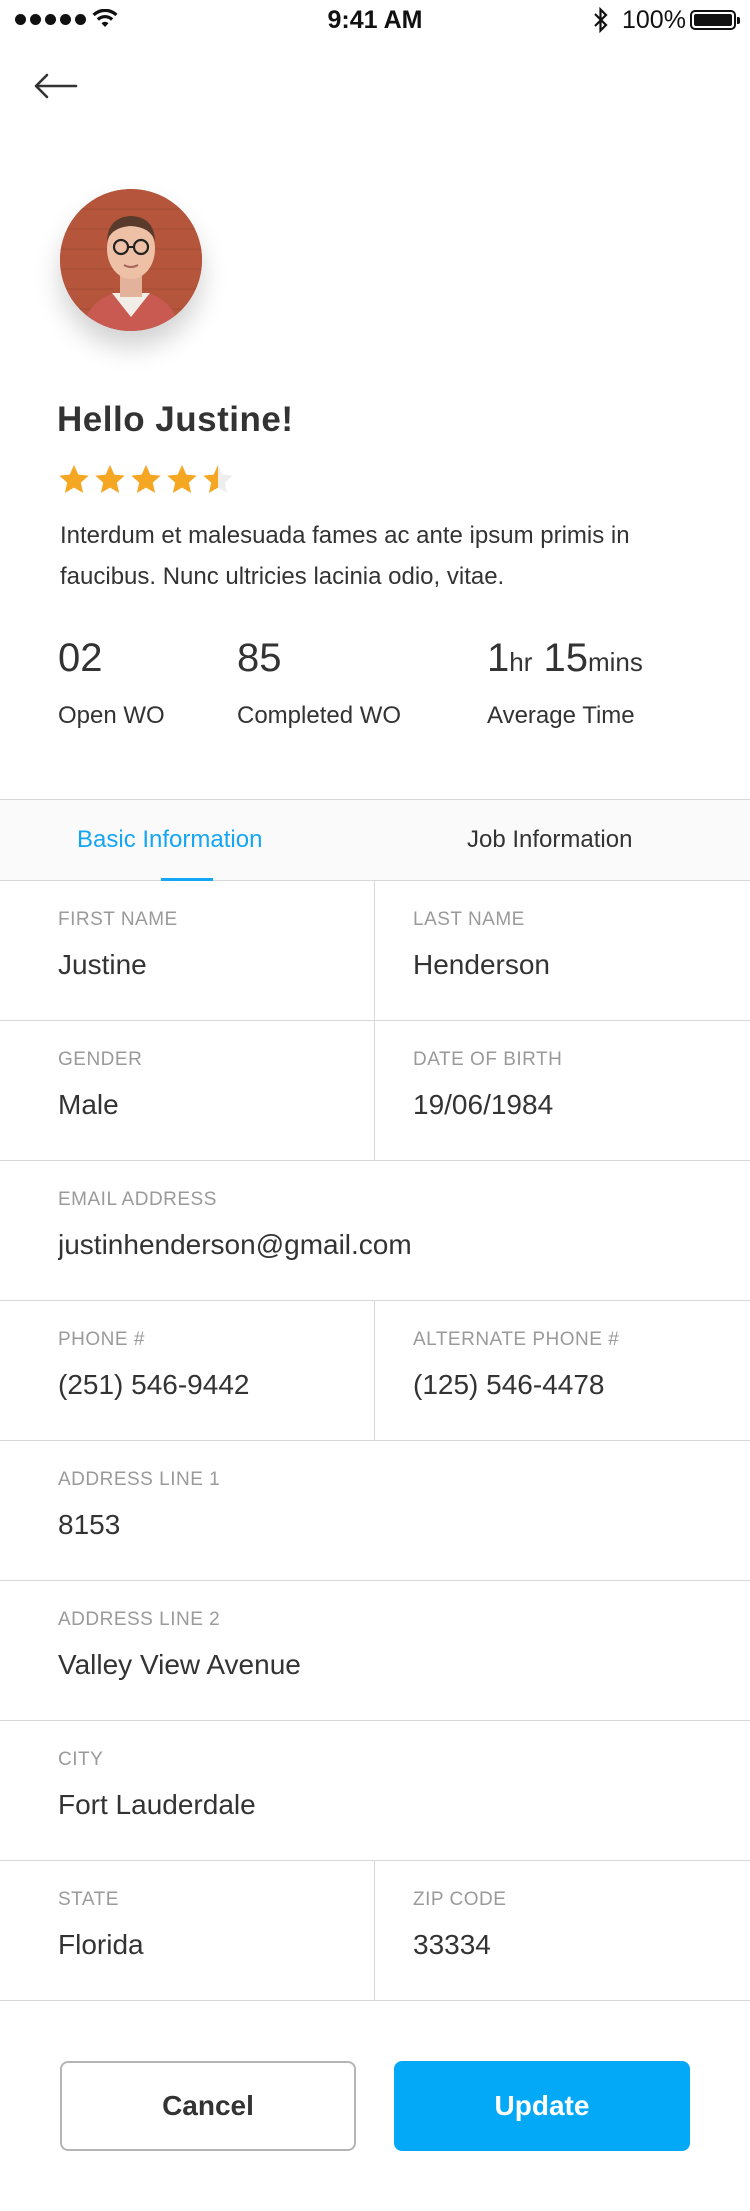  I want to click on state-field: STATE, so click(187, 1930).